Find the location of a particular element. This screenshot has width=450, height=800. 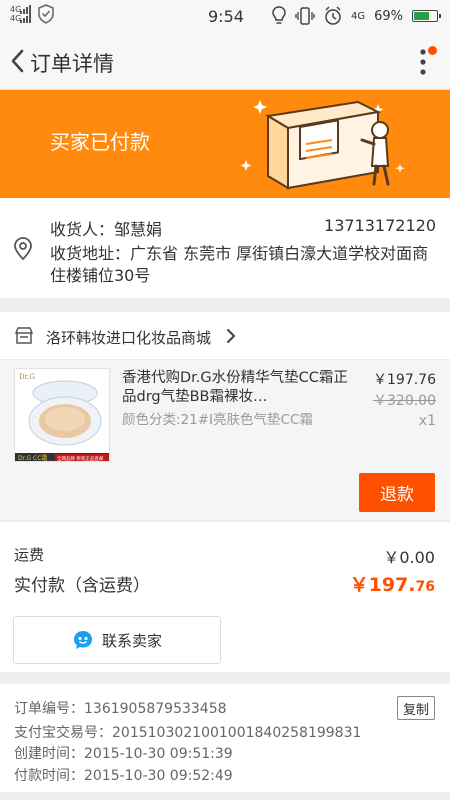

order-status-text: 买家已付款 is located at coordinates (100, 142).